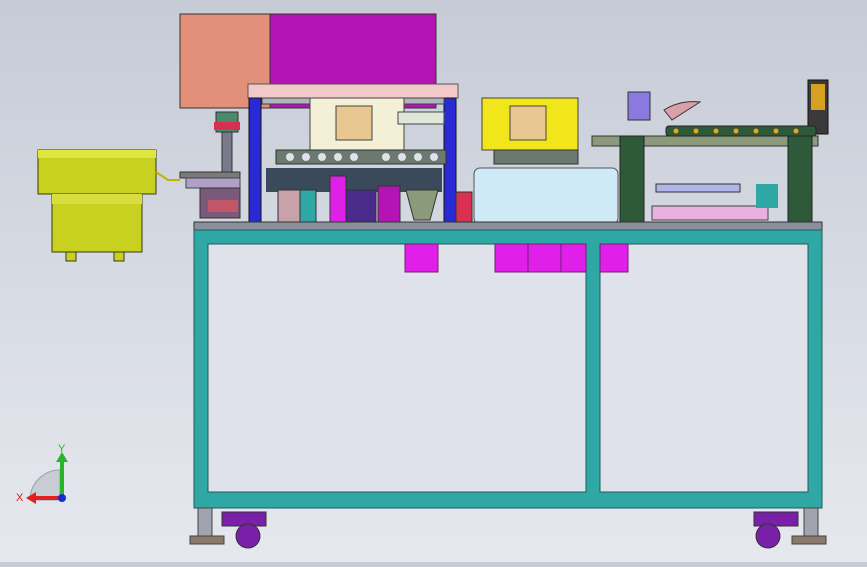  What do you see at coordinates (710, 152) in the screenshot?
I see `right-gantry` at bounding box center [710, 152].